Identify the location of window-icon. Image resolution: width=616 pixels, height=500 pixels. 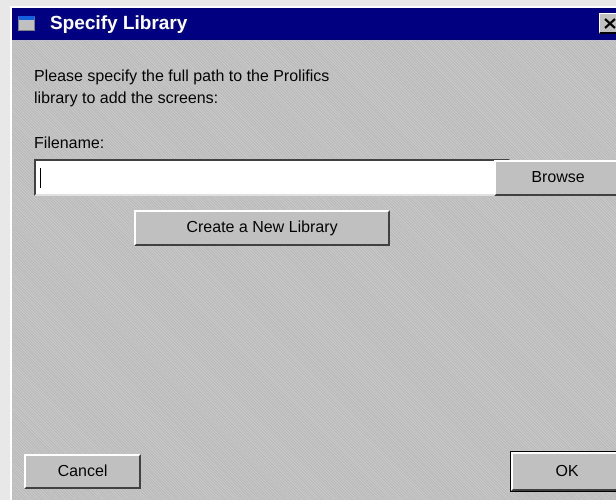
(26, 23).